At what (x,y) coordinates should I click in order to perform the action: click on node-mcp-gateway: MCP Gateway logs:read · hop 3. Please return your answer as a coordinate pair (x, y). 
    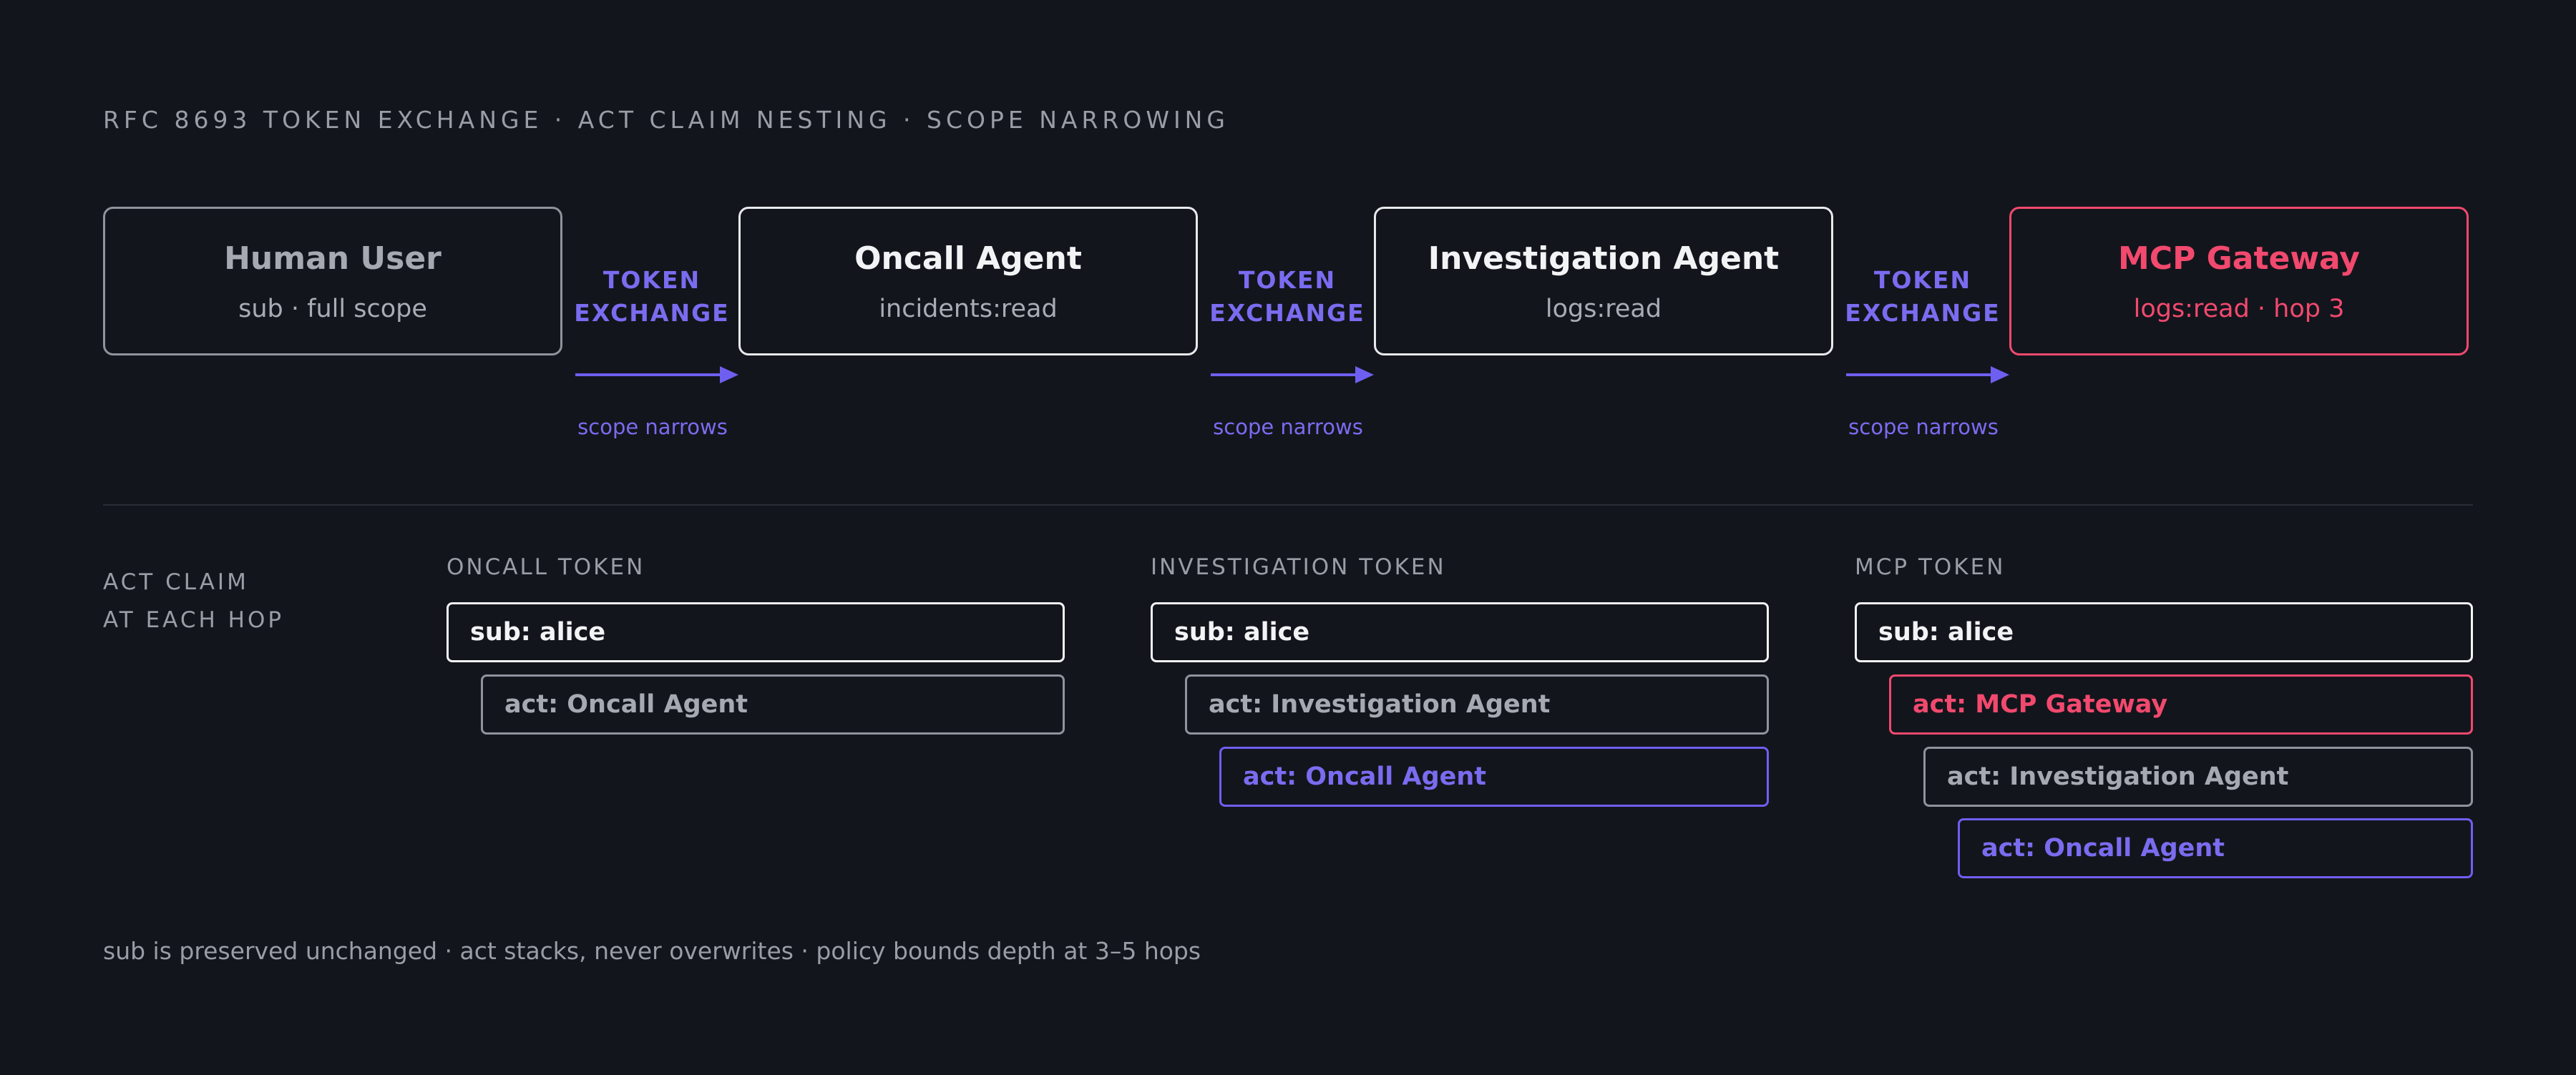
    Looking at the image, I should click on (2239, 281).